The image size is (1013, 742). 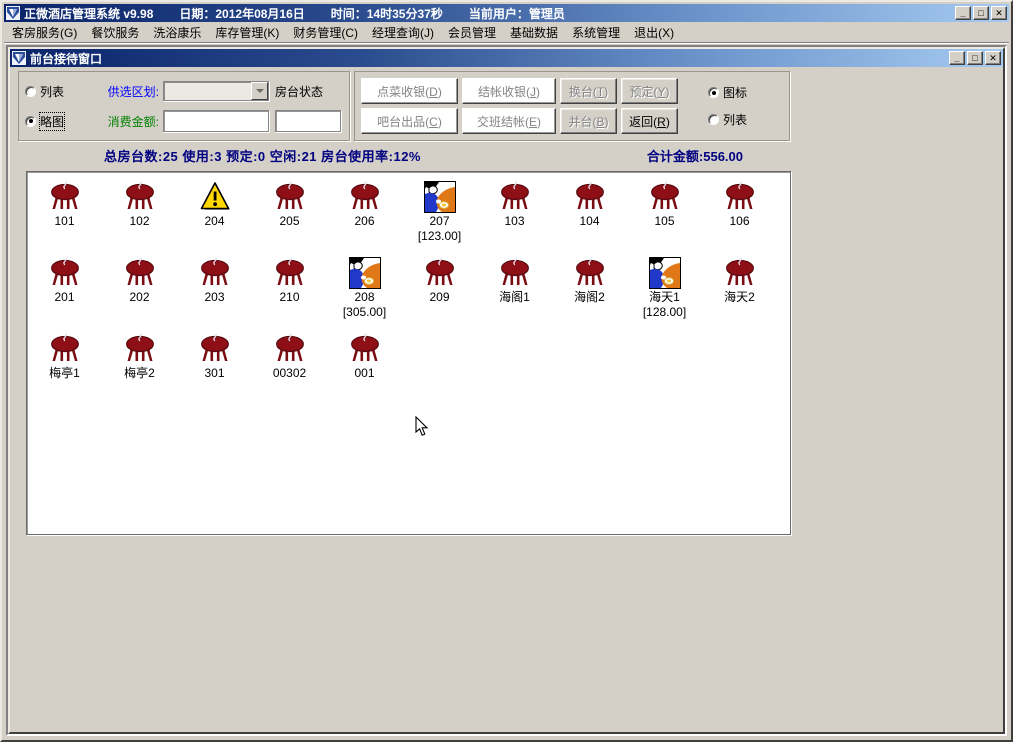 What do you see at coordinates (133, 91) in the screenshot?
I see `area-label: 供选区划:` at bounding box center [133, 91].